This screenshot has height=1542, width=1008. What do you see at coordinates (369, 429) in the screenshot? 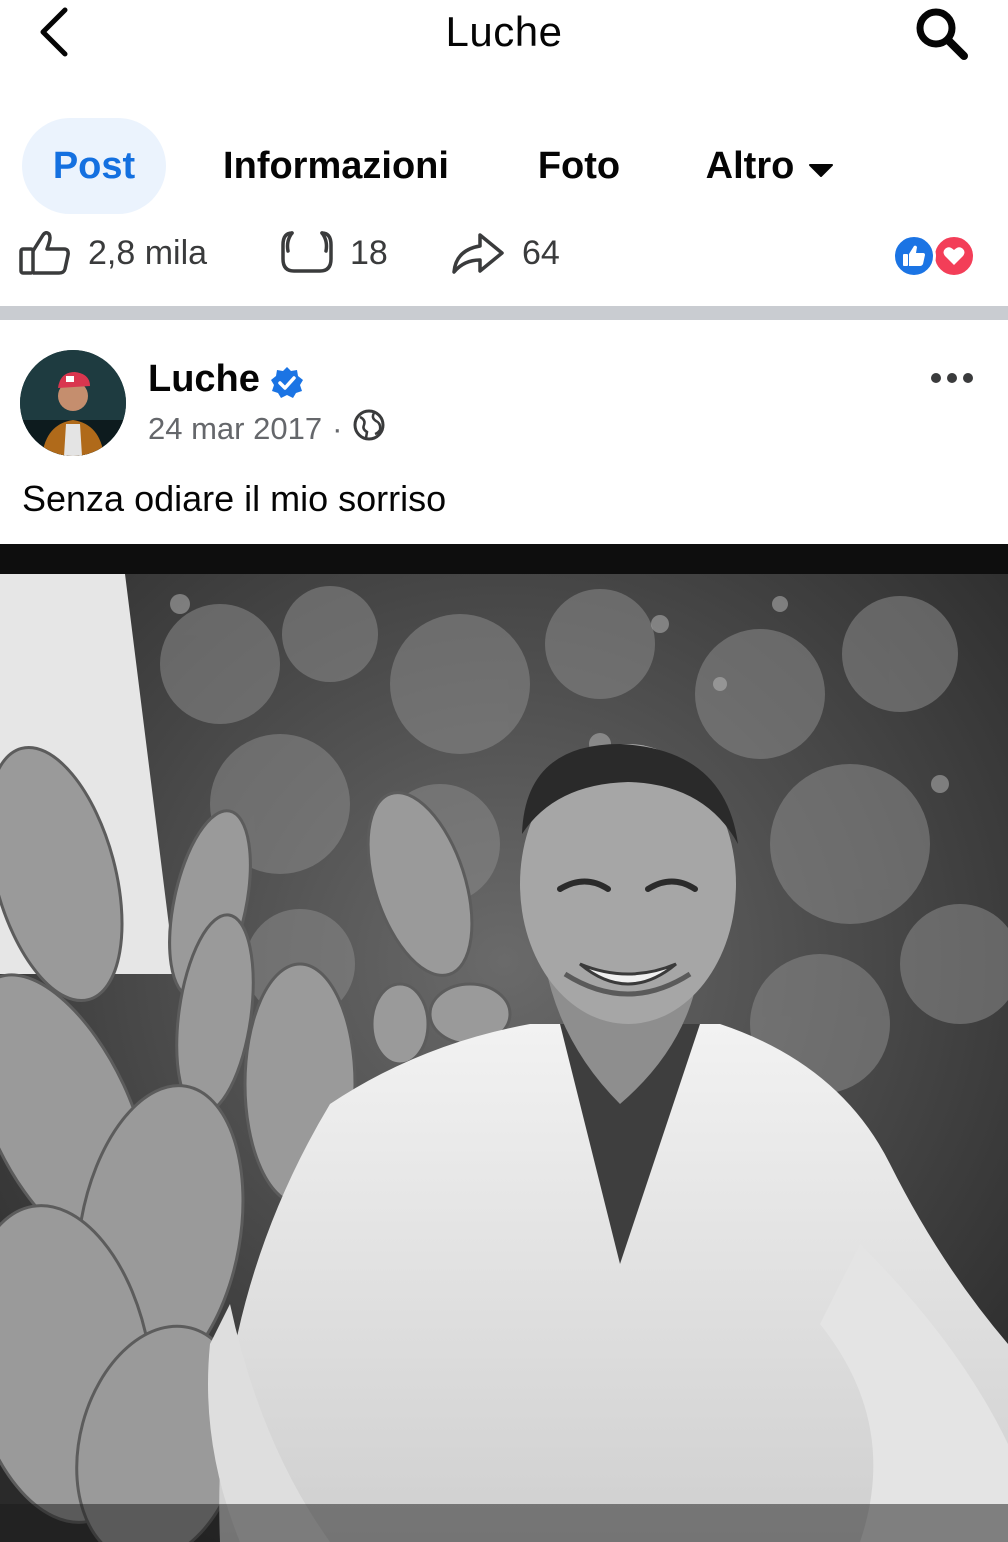
I see `globe-icon` at bounding box center [369, 429].